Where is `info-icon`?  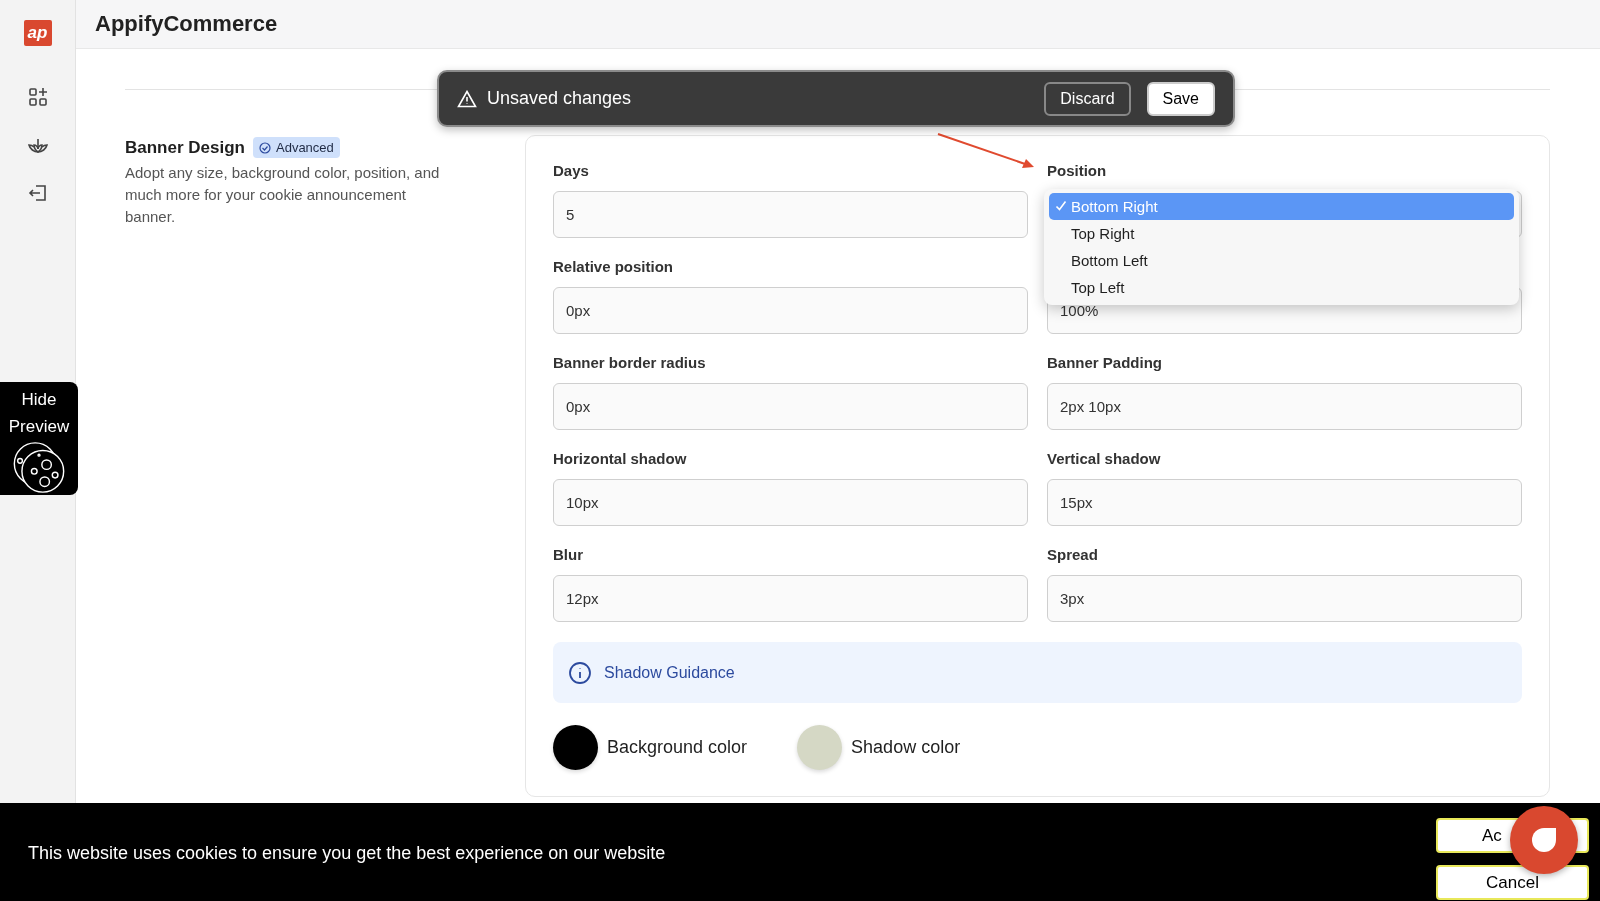 info-icon is located at coordinates (580, 672).